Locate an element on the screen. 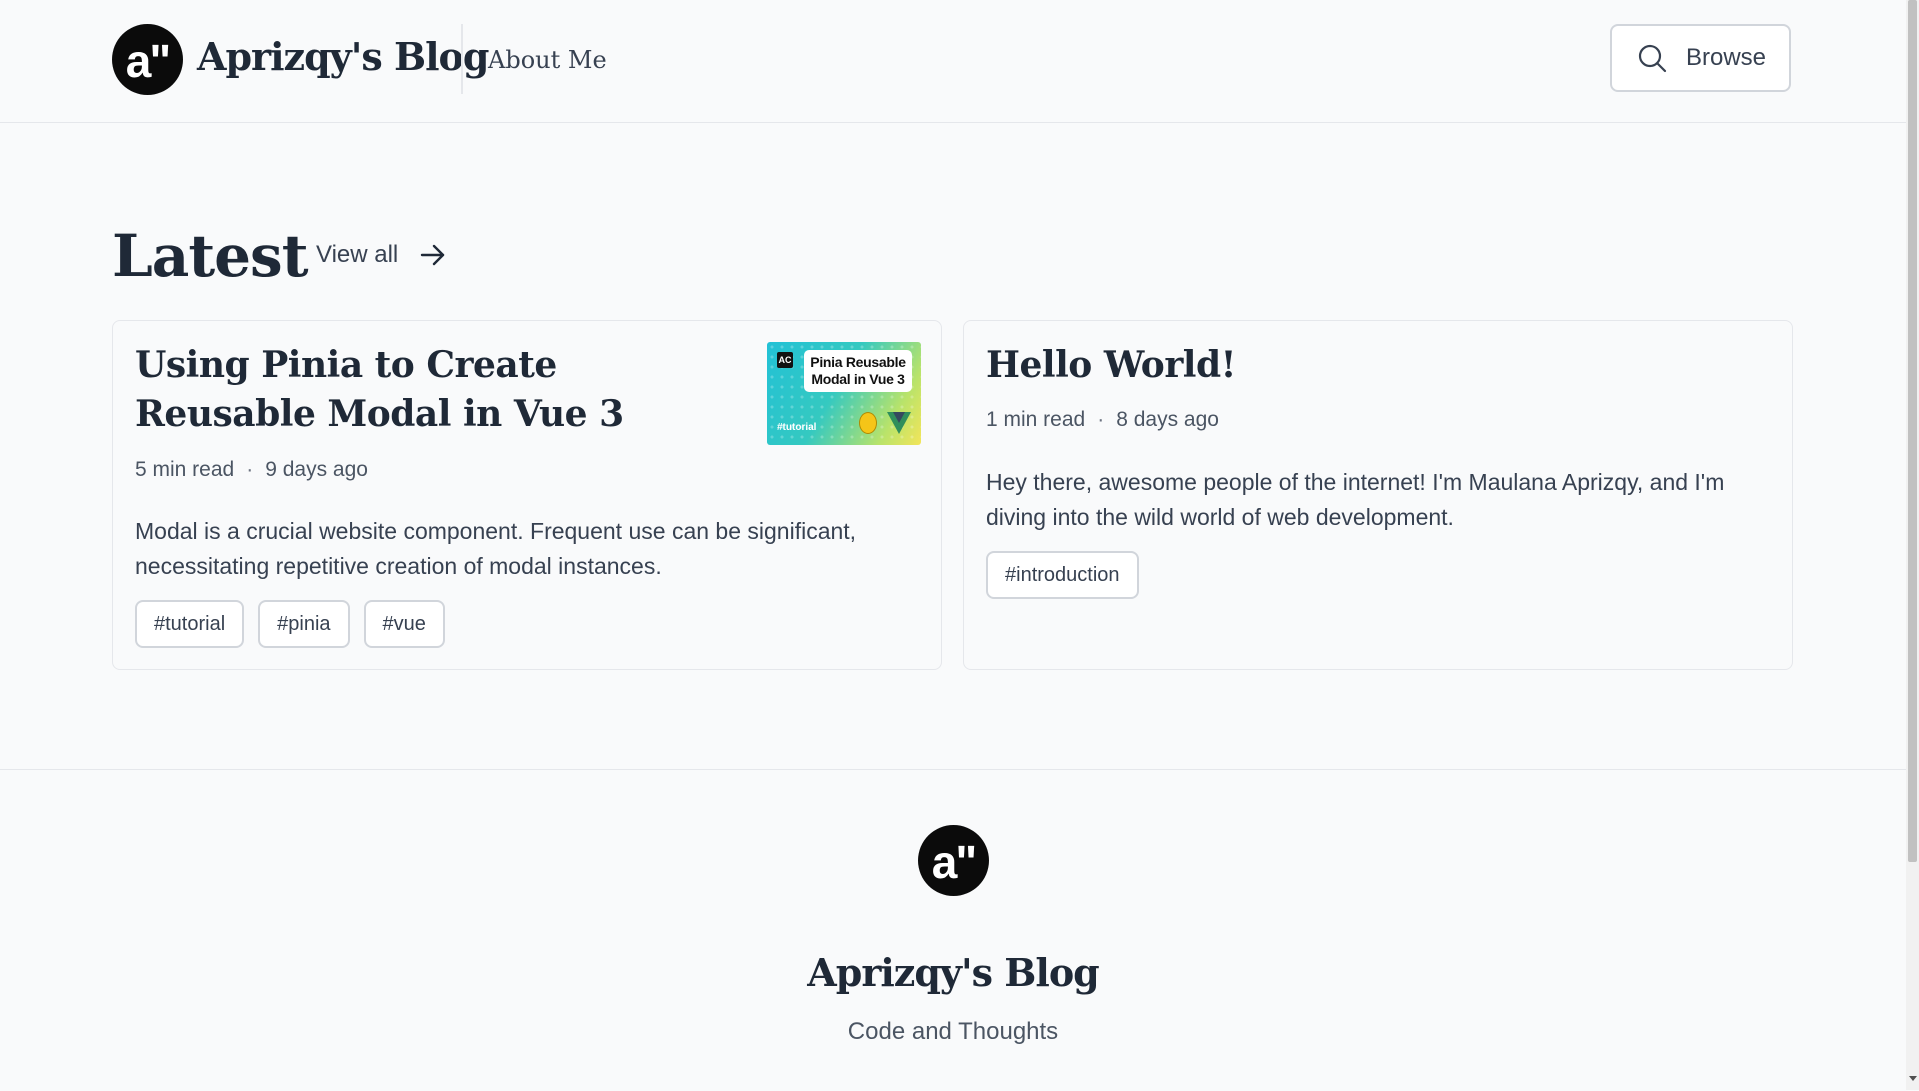  post-meta: 1 min read · 8 days ago is located at coordinates (1102, 420).